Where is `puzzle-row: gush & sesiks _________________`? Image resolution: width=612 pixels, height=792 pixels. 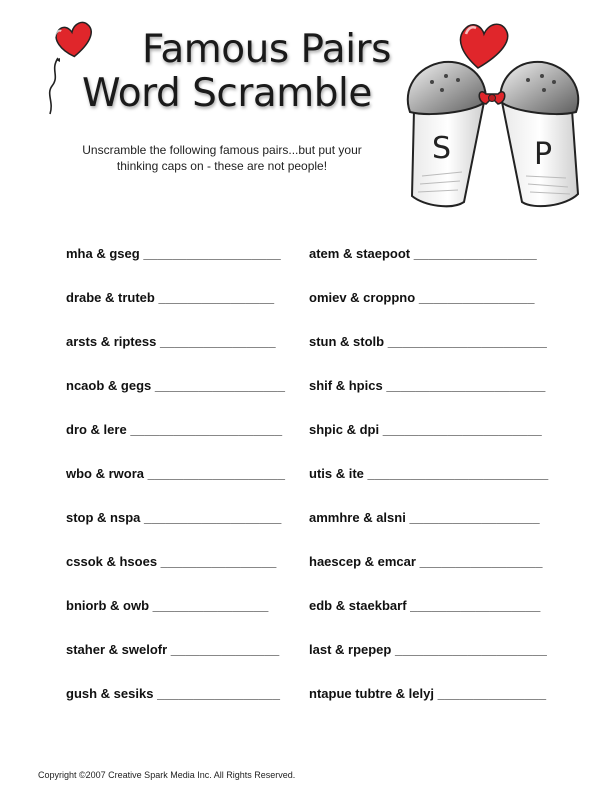
puzzle-row: gush & sesiks _________________ is located at coordinates (196, 708).